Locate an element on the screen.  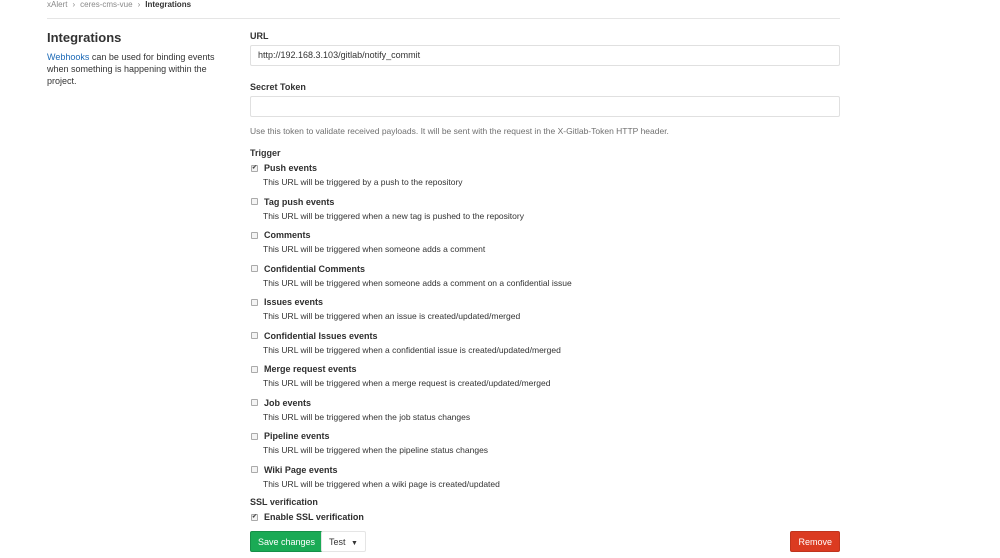
test-label: Test is located at coordinates (337, 542).